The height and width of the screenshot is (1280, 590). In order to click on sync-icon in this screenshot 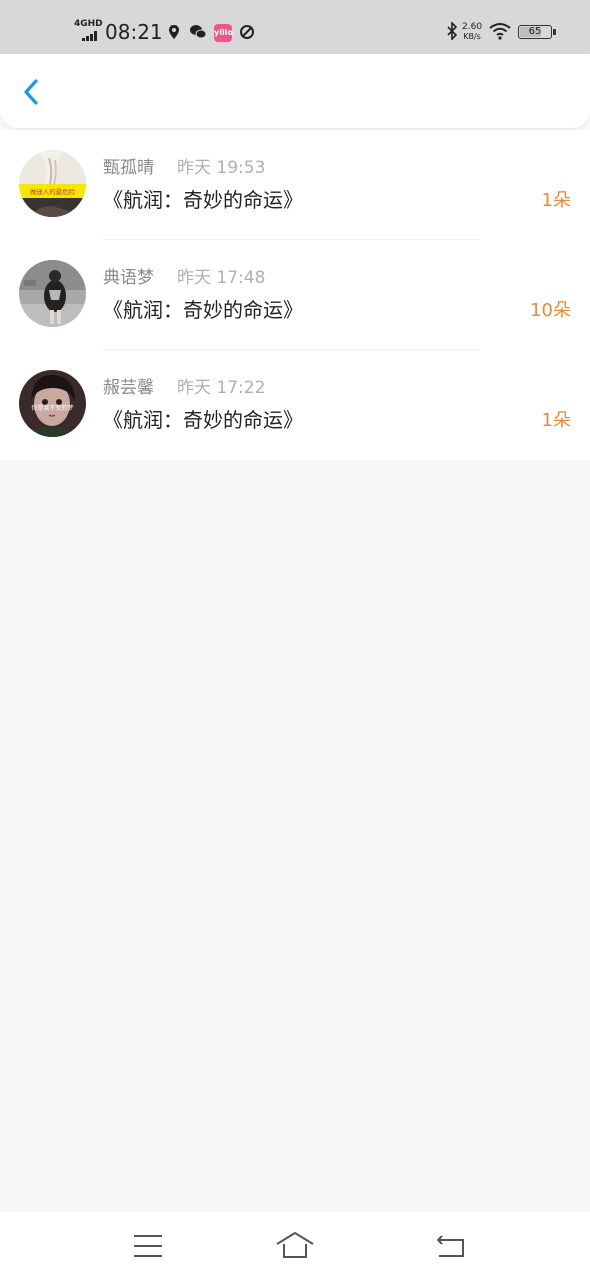, I will do `click(247, 32)`.